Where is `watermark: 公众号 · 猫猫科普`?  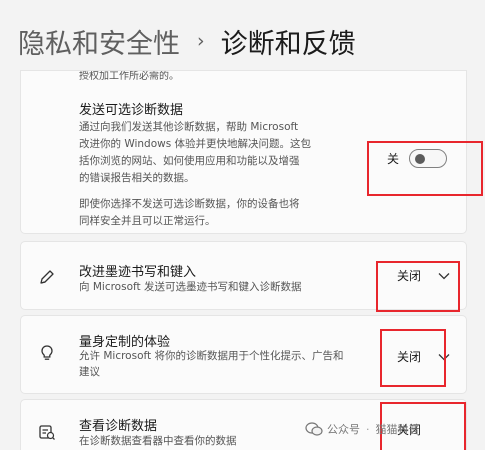 watermark: 公众号 · 猫猫科普 is located at coordinates (362, 429).